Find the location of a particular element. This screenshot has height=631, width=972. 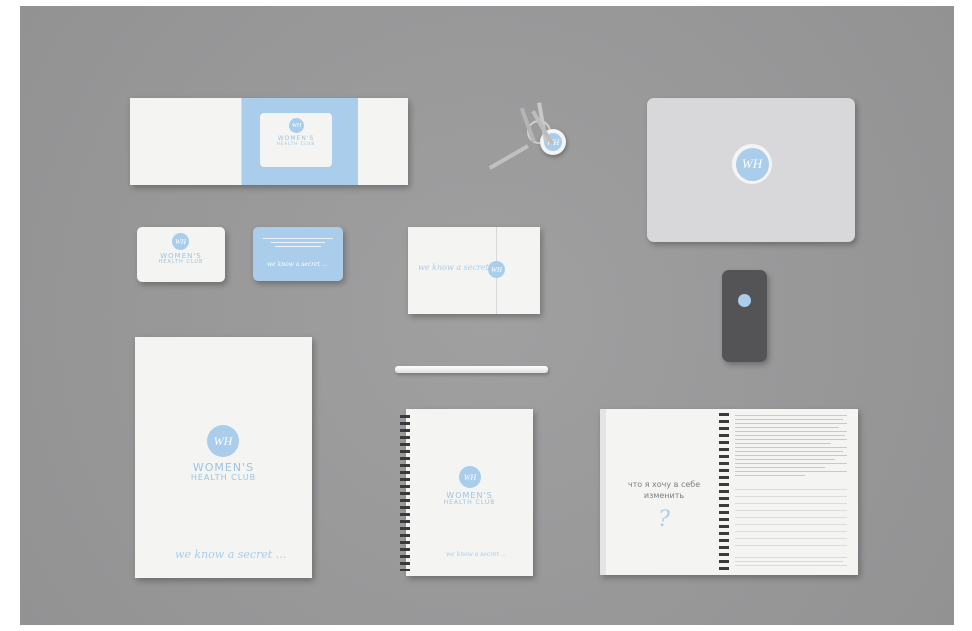

business-card-front: WH WOMEN'S HEALTH CLUB is located at coordinates (181, 254).